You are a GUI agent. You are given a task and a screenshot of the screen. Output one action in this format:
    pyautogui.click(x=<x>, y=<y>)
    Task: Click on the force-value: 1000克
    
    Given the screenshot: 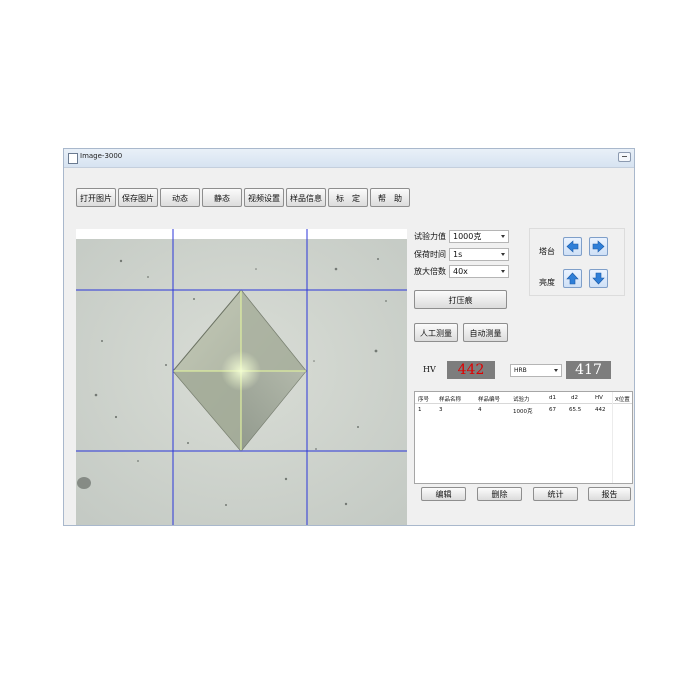 What is the action you would take?
    pyautogui.click(x=467, y=236)
    